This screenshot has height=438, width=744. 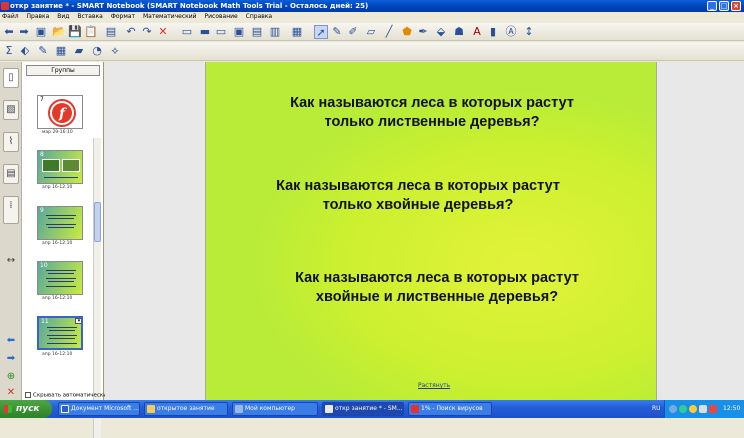 What do you see at coordinates (43, 51) in the screenshot?
I see `handwriting-icon: ✎` at bounding box center [43, 51].